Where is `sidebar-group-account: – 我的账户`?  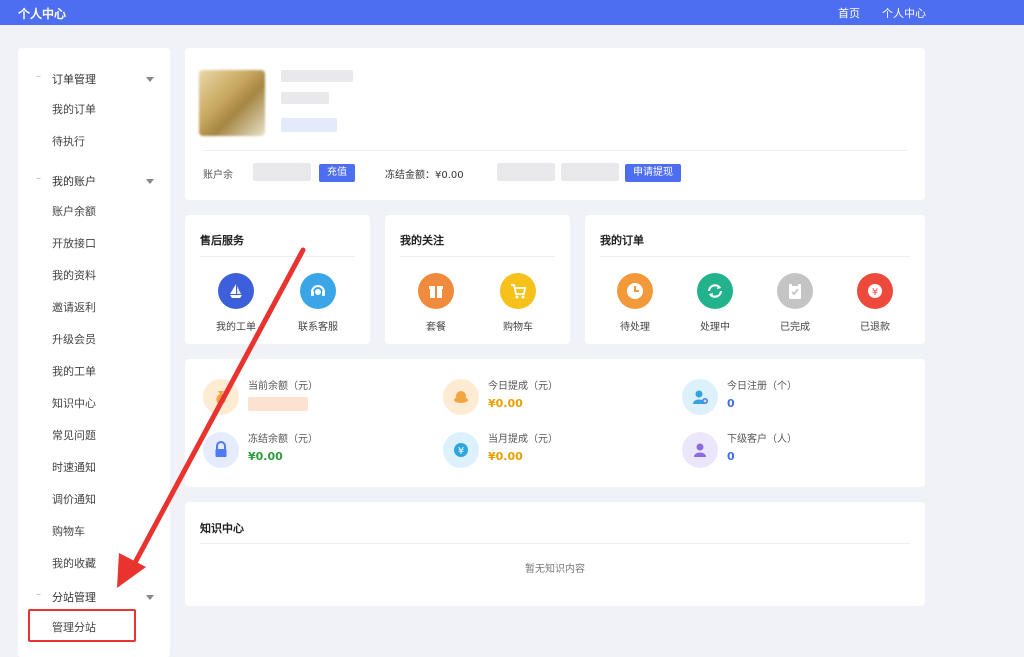
sidebar-group-account: – 我的账户 is located at coordinates (94, 180).